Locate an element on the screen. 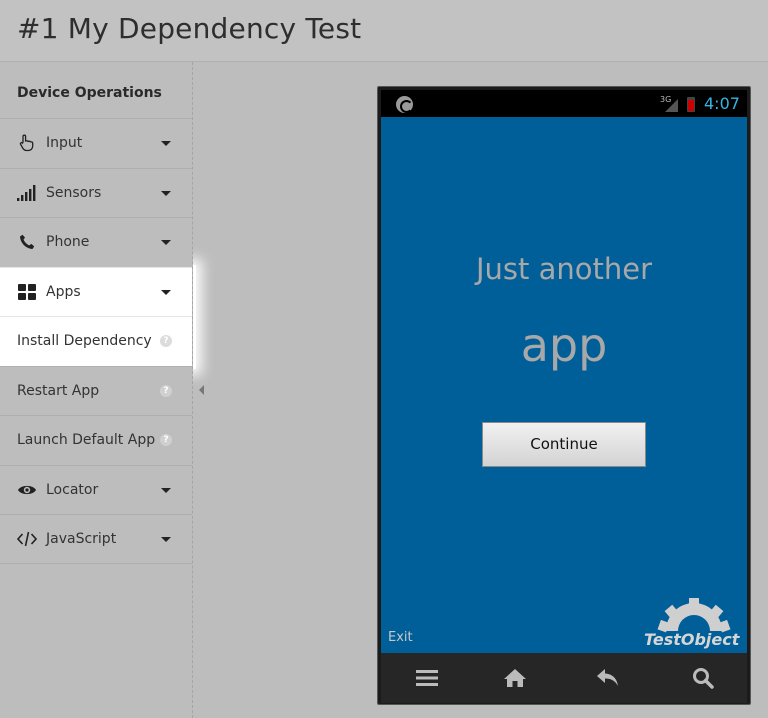  screen-app-word: app is located at coordinates (564, 345).